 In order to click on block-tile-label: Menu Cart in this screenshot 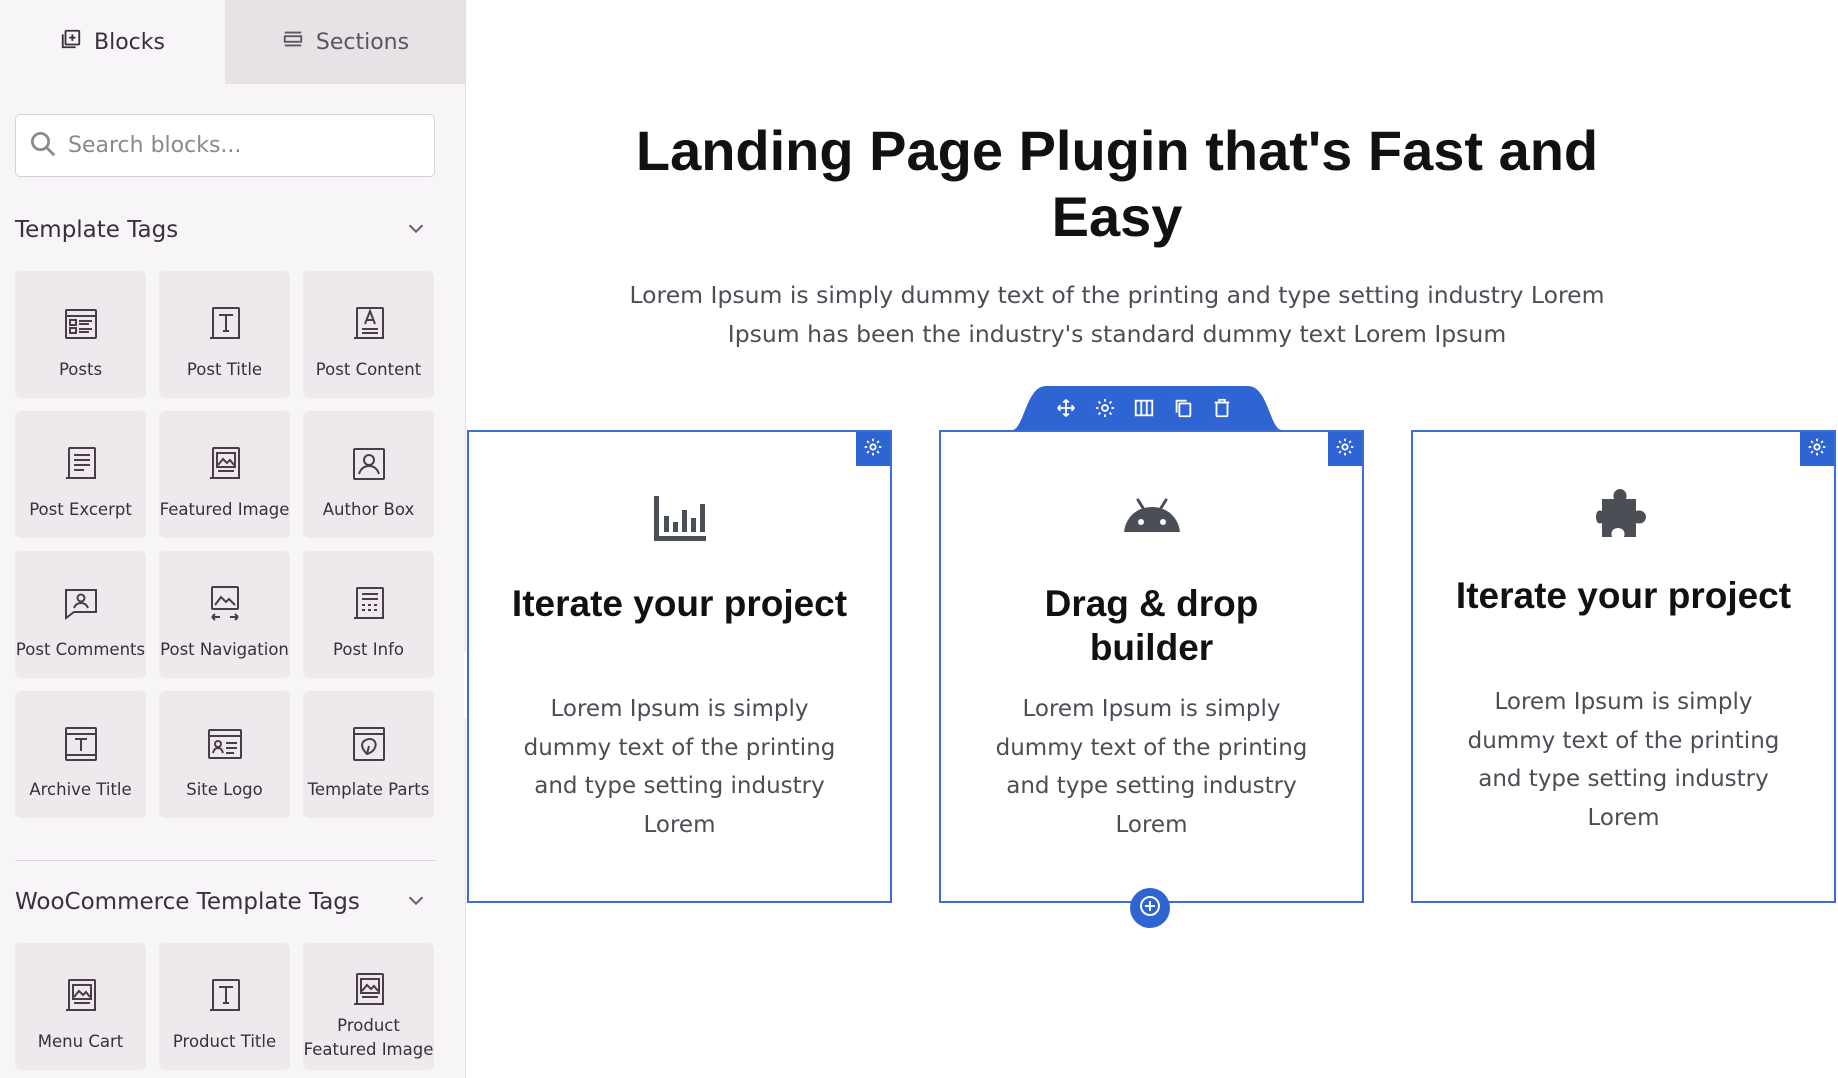, I will do `click(80, 1041)`.